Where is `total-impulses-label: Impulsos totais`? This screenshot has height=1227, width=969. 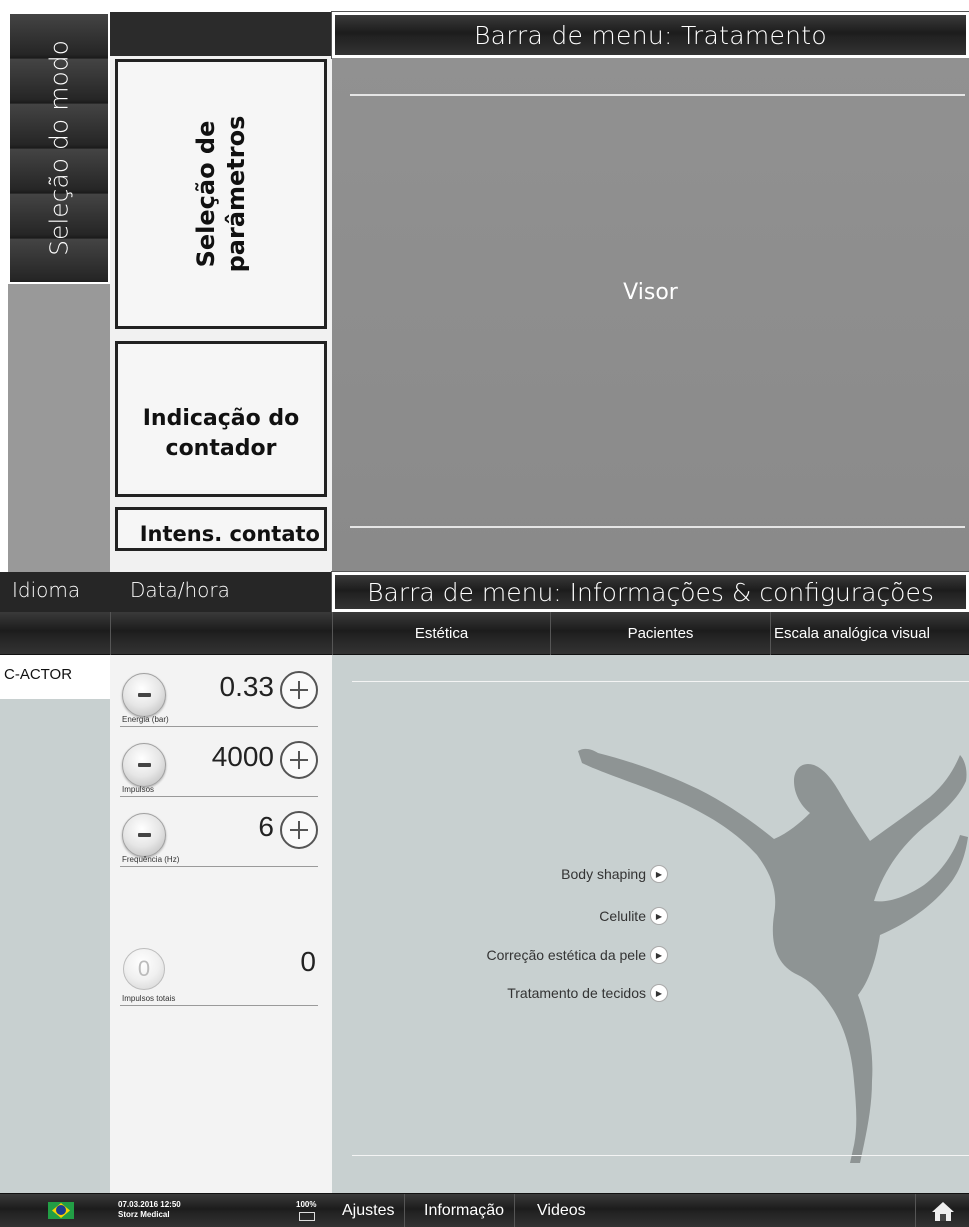 total-impulses-label: Impulsos totais is located at coordinates (149, 998).